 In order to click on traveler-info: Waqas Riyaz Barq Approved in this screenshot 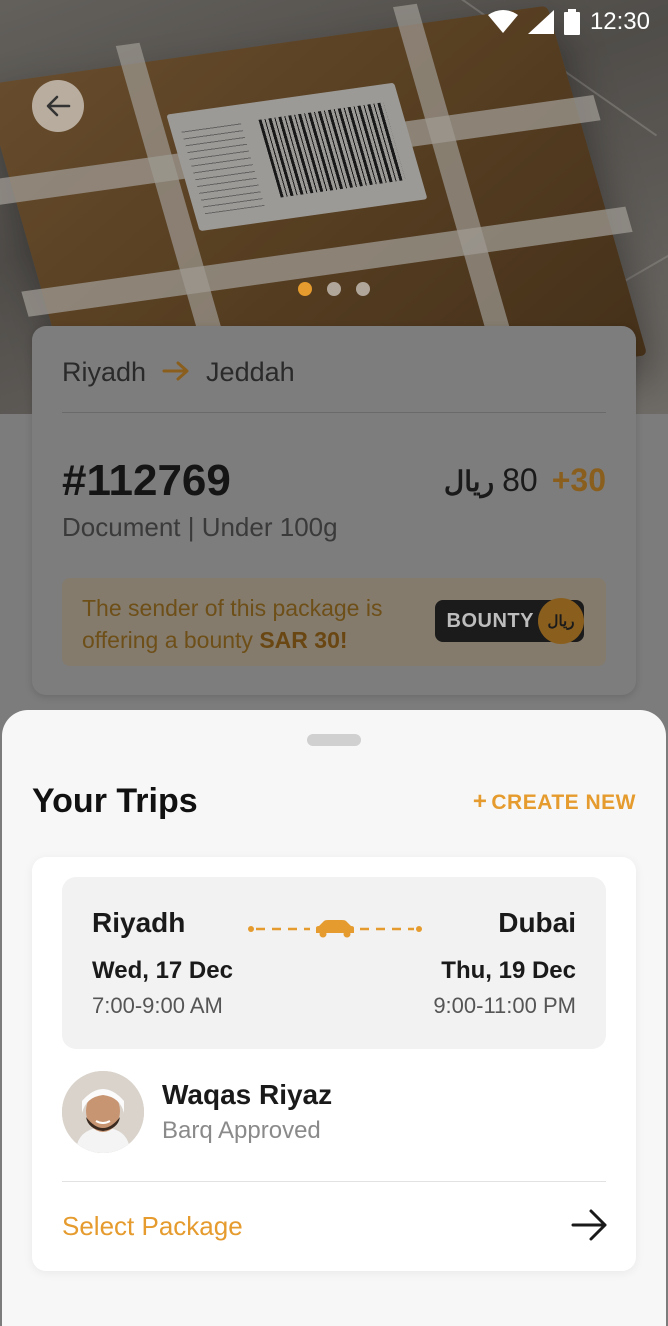, I will do `click(197, 1112)`.